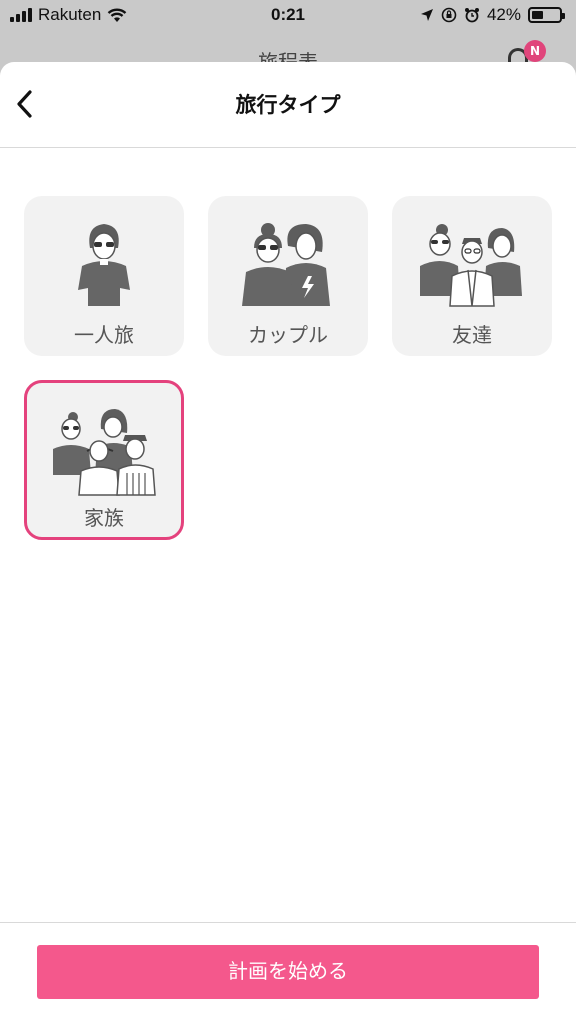  Describe the element at coordinates (472, 335) in the screenshot. I see `trip-type-label: 友達` at that location.